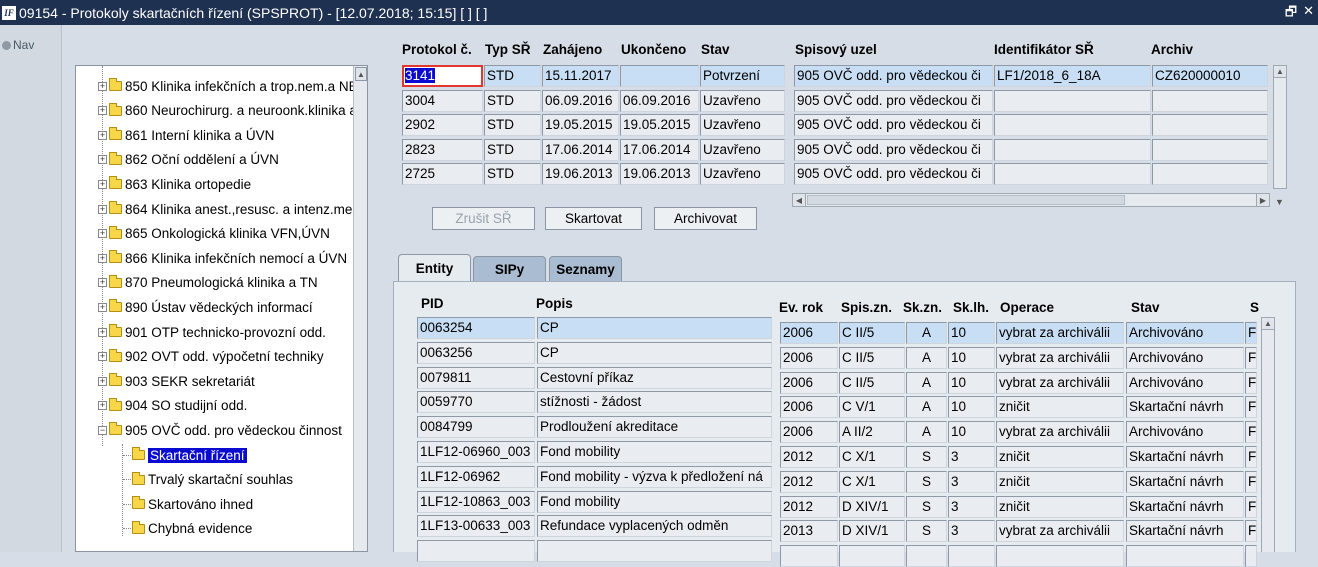 This screenshot has height=567, width=1318. What do you see at coordinates (174, 184) in the screenshot?
I see `tree-item: +863 Klinika ortopedie` at bounding box center [174, 184].